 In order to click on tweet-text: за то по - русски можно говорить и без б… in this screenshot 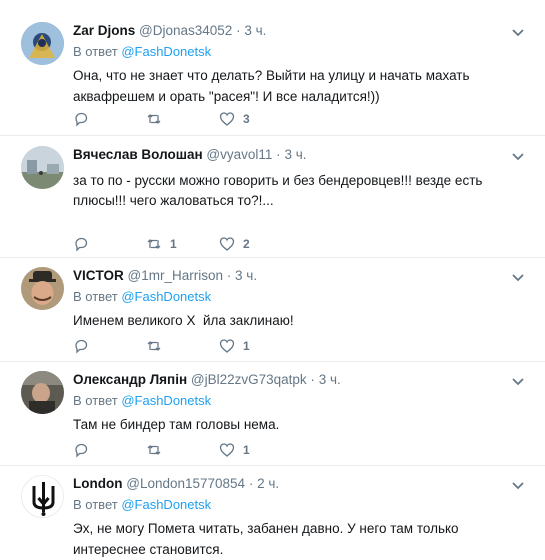, I will do `click(278, 190)`.